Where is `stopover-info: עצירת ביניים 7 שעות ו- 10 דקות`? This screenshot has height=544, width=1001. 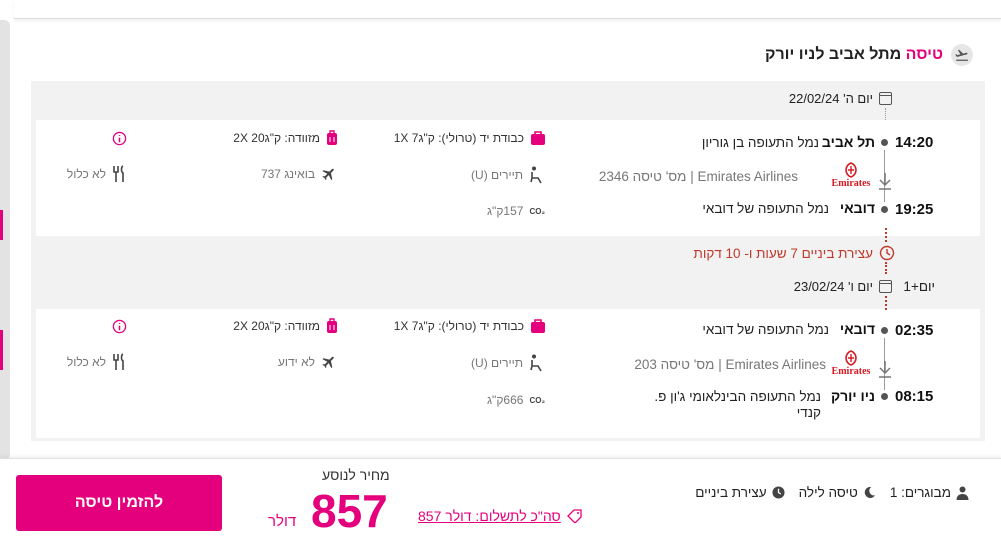 stopover-info: עצירת ביניים 7 שעות ו- 10 דקות is located at coordinates (794, 253).